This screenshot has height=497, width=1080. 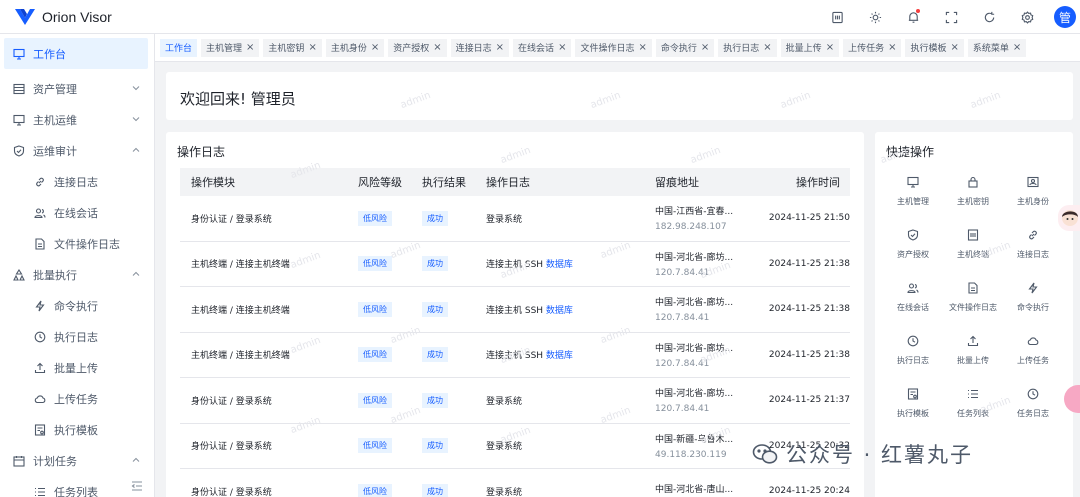 What do you see at coordinates (913, 300) in the screenshot?
I see `quick-action-item: 在线会话` at bounding box center [913, 300].